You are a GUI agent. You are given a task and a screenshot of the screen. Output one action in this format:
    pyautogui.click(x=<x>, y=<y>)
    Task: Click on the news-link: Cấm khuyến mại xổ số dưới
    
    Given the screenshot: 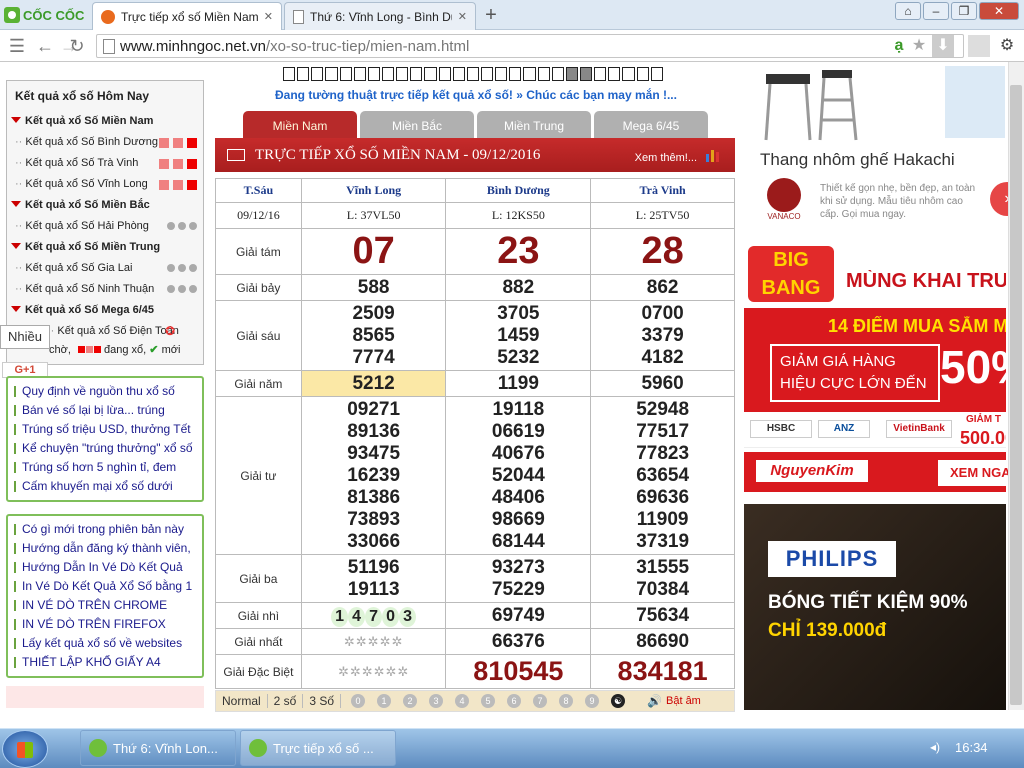 What is the action you would take?
    pyautogui.click(x=93, y=486)
    